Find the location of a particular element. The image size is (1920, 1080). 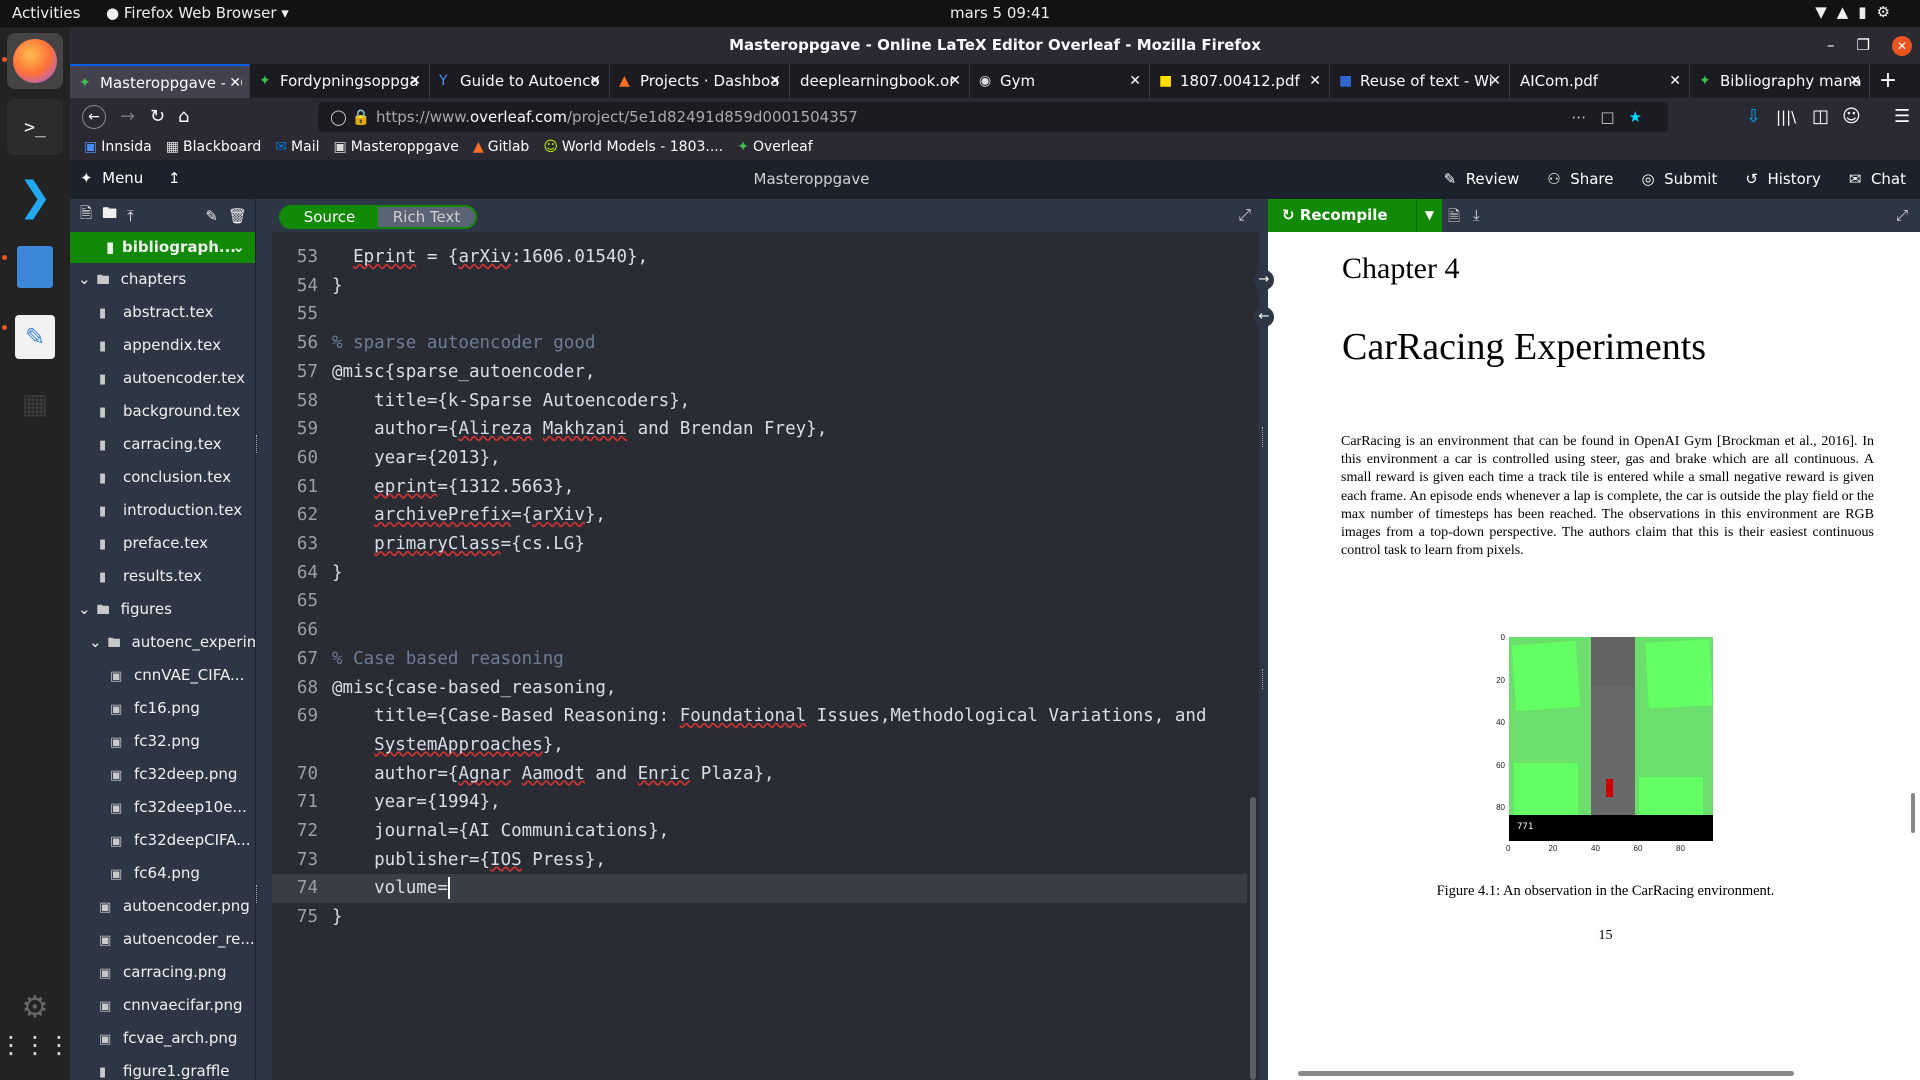

code-line: publisher={IOS Press}, is located at coordinates (469, 860).